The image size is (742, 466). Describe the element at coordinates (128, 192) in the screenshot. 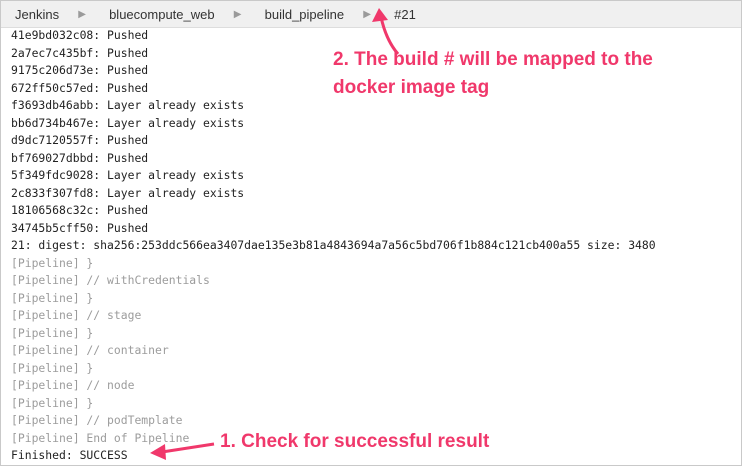

I see `console-line: 2c833f307fd8: Layer already exists` at that location.